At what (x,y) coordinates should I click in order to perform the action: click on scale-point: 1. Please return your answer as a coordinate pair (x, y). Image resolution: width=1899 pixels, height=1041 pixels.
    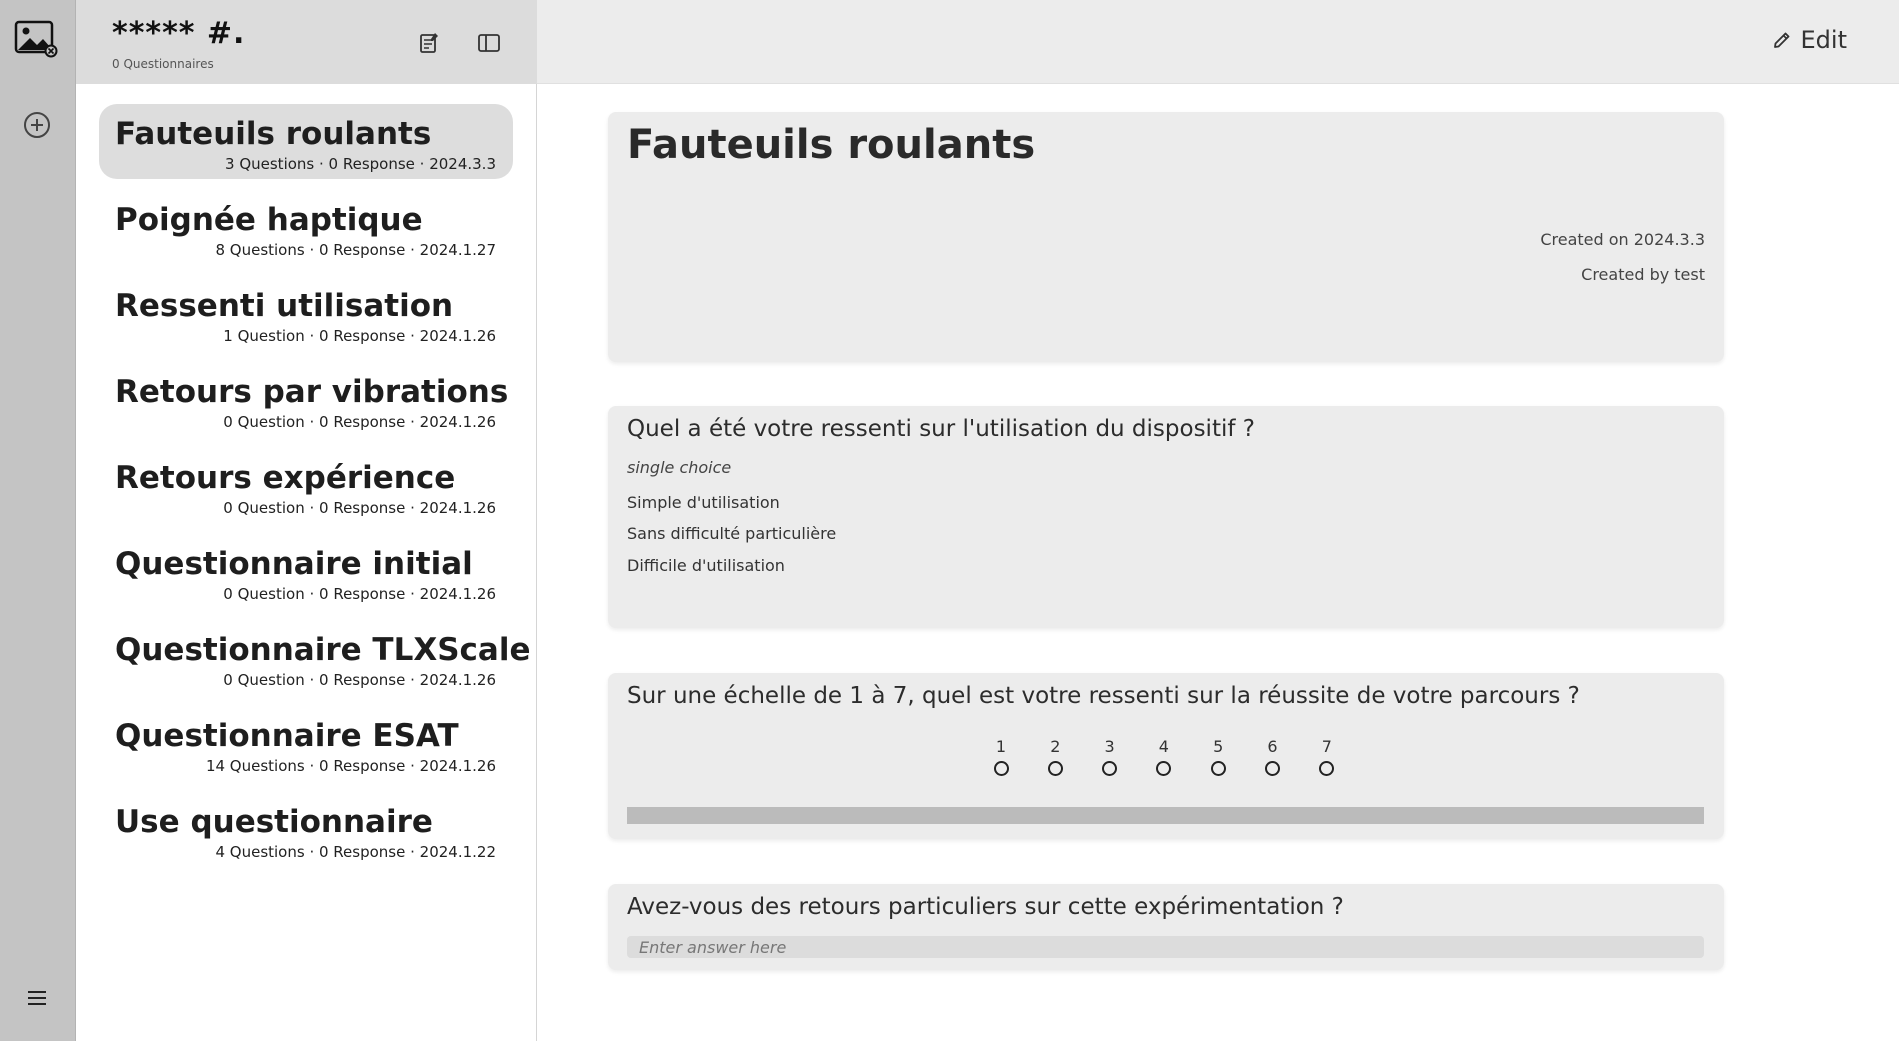
    Looking at the image, I should click on (1001, 756).